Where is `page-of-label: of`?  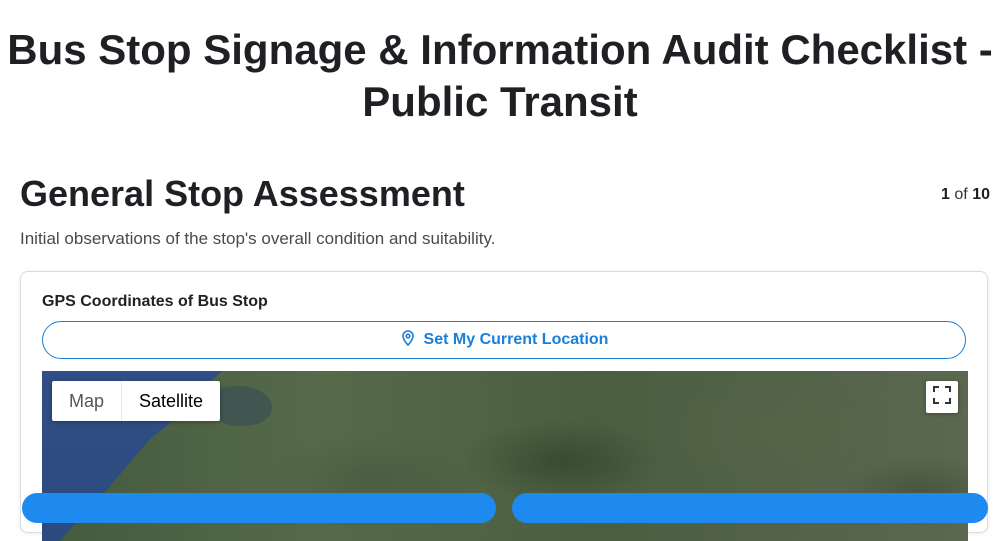 page-of-label: of is located at coordinates (961, 194).